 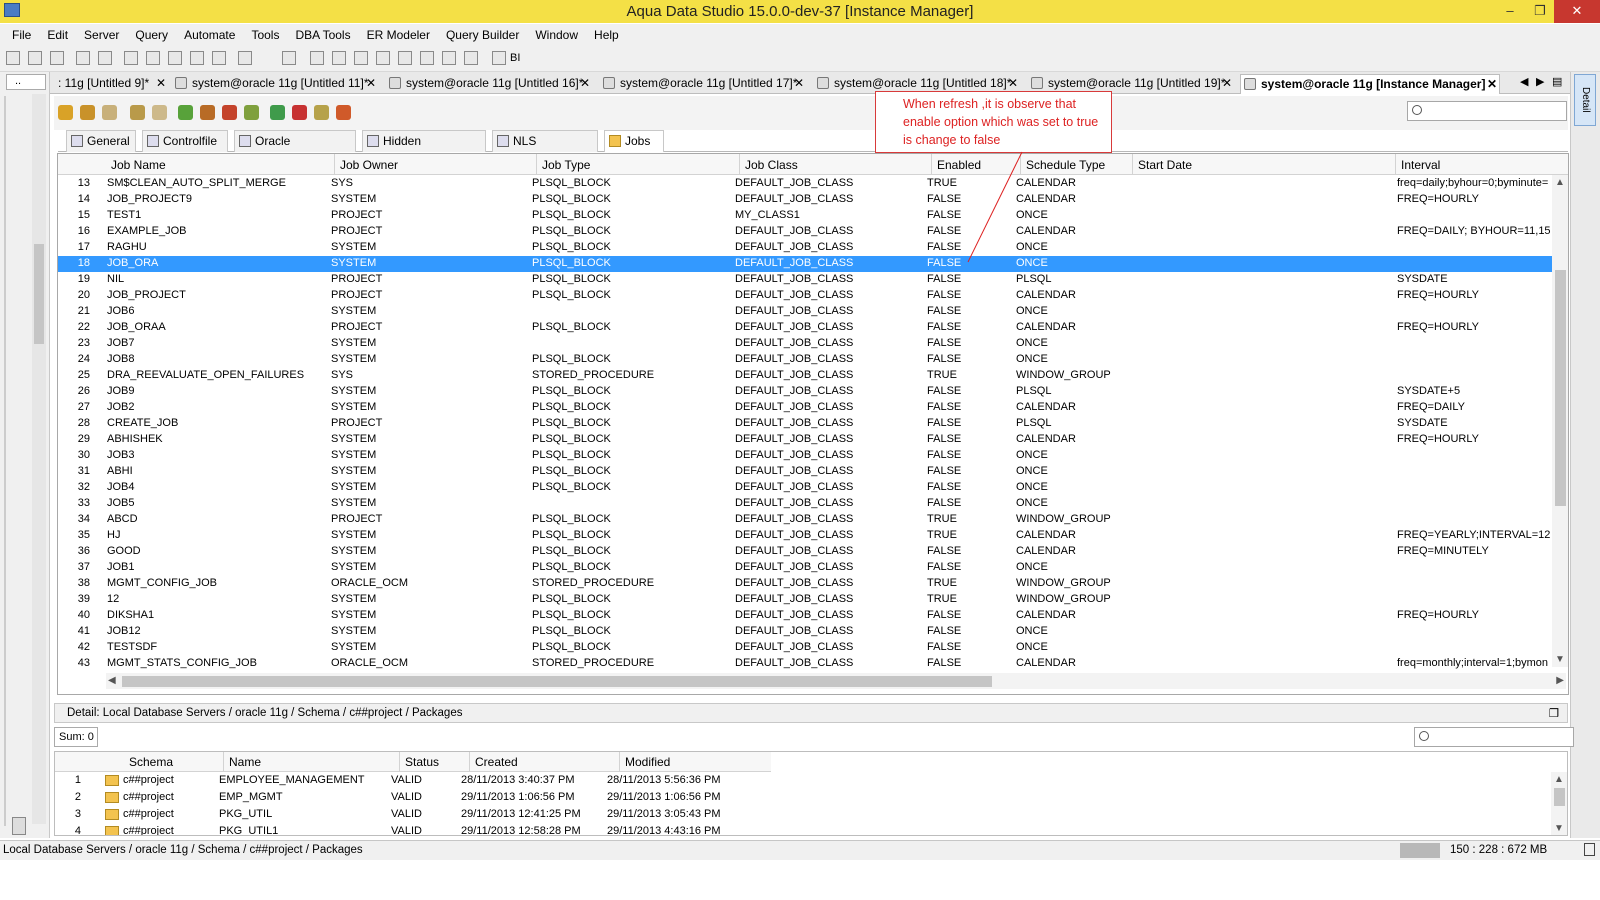 What do you see at coordinates (197, 58) in the screenshot?
I see `schema-browser-icon` at bounding box center [197, 58].